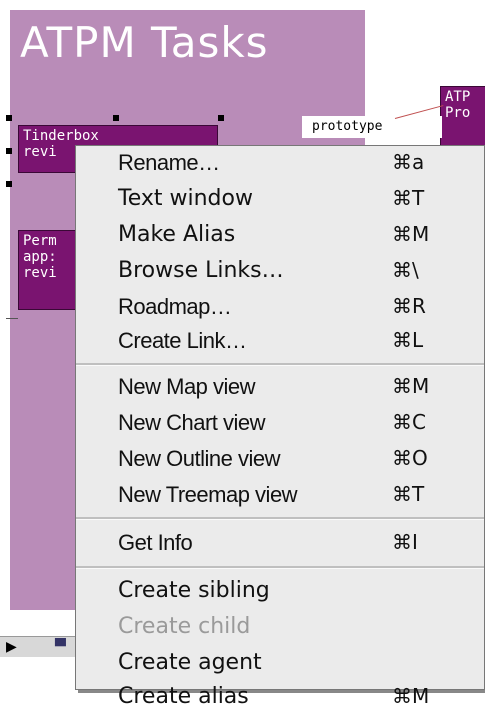 The height and width of the screenshot is (712, 485). Describe the element at coordinates (409, 306) in the screenshot. I see `menu-item-shortcut: ⌘R` at that location.